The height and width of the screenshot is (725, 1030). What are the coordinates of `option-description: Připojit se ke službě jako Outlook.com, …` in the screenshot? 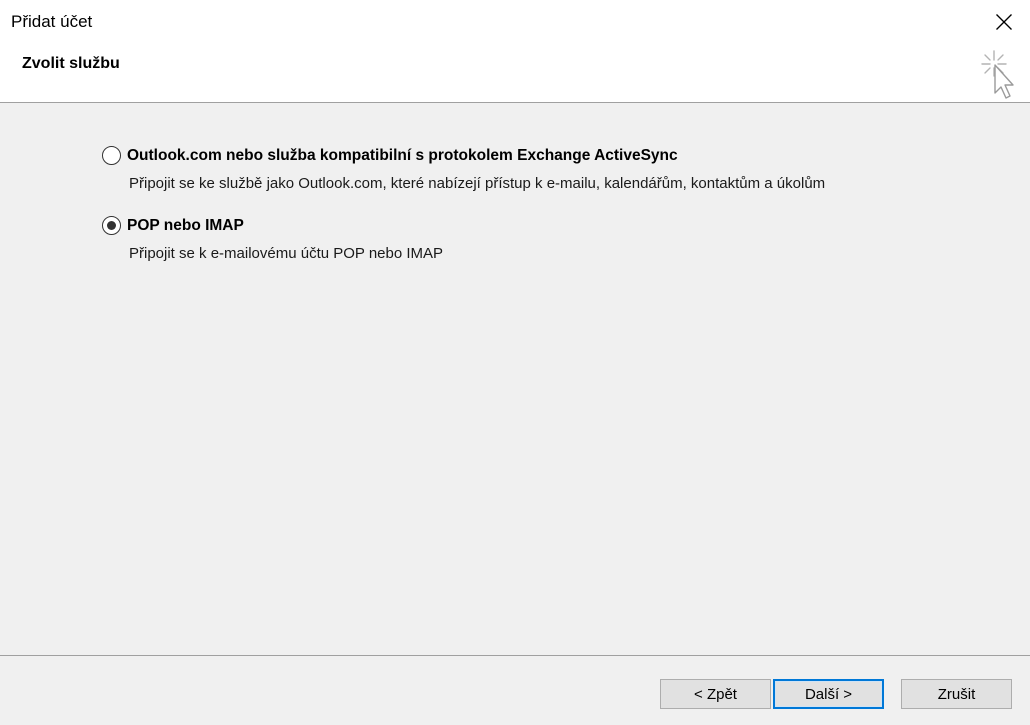 It's located at (477, 183).